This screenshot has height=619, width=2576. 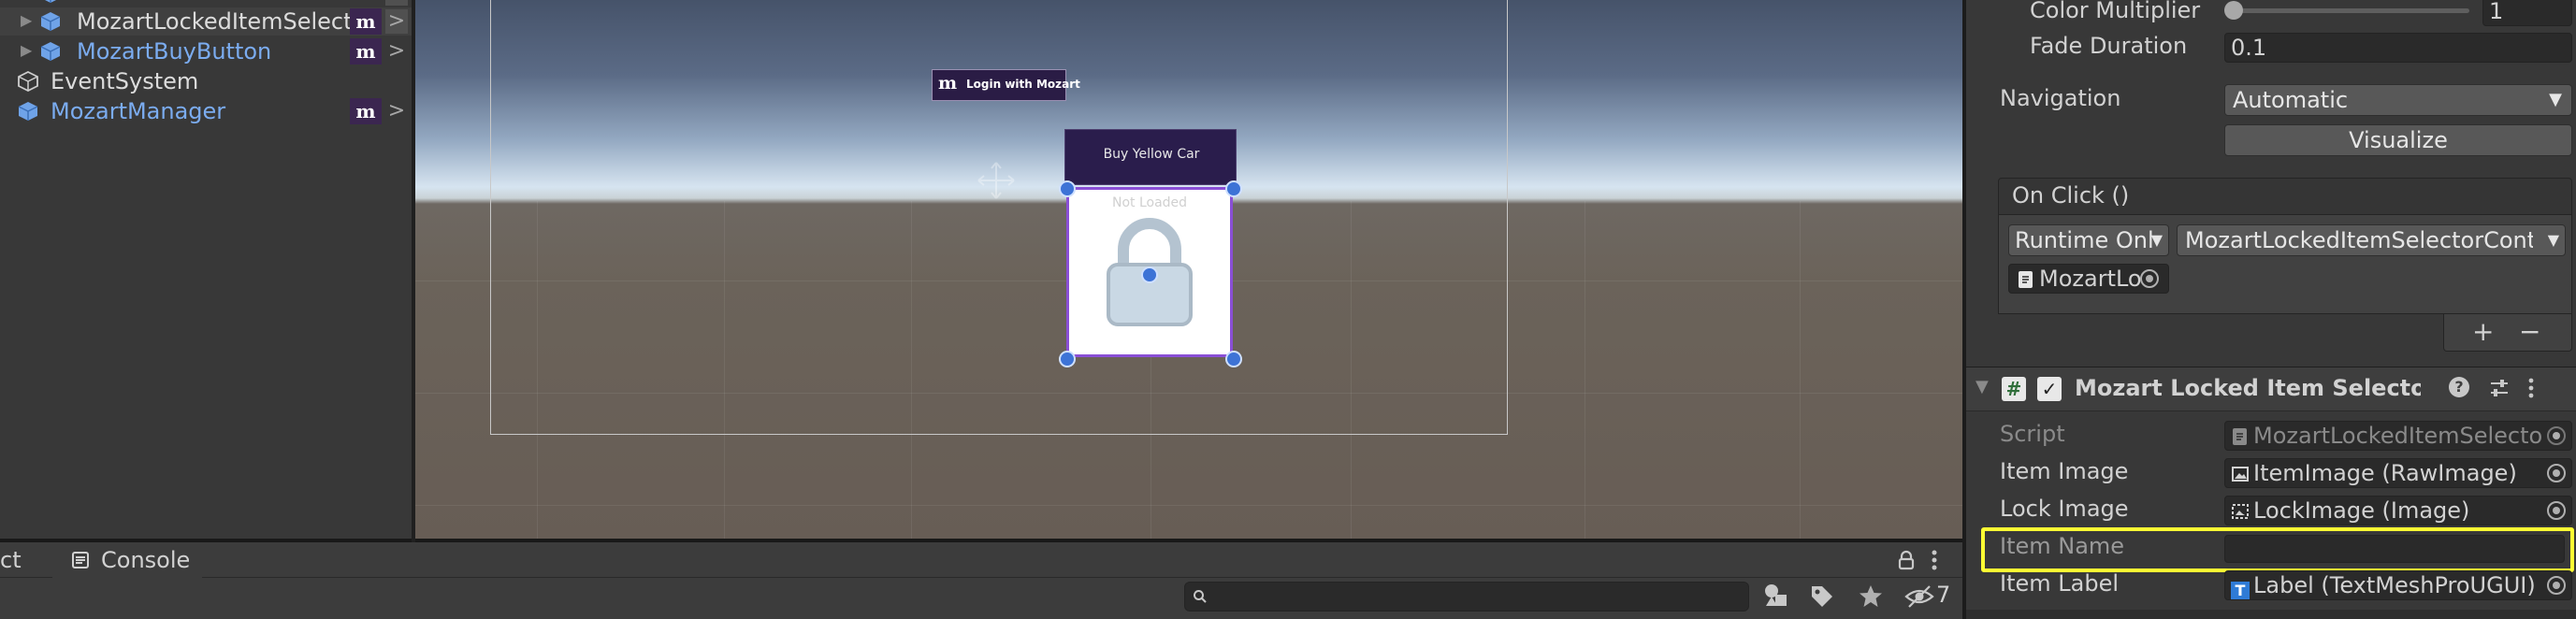 I want to click on tab-project: ct, so click(x=11, y=560).